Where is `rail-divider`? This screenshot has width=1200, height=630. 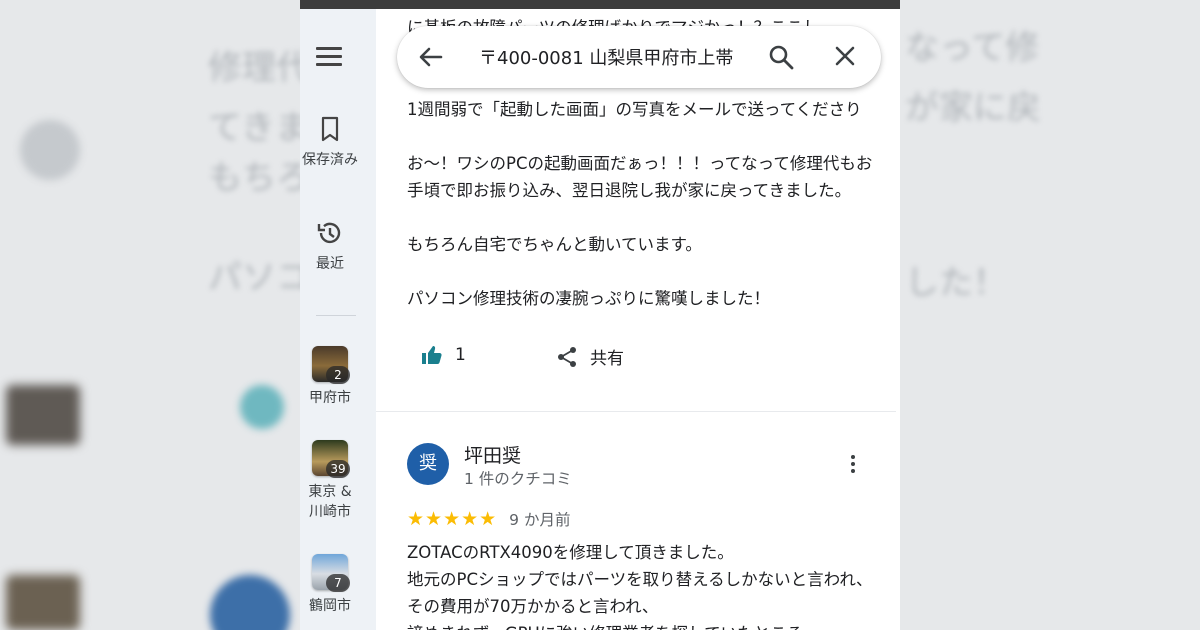
rail-divider is located at coordinates (336, 315).